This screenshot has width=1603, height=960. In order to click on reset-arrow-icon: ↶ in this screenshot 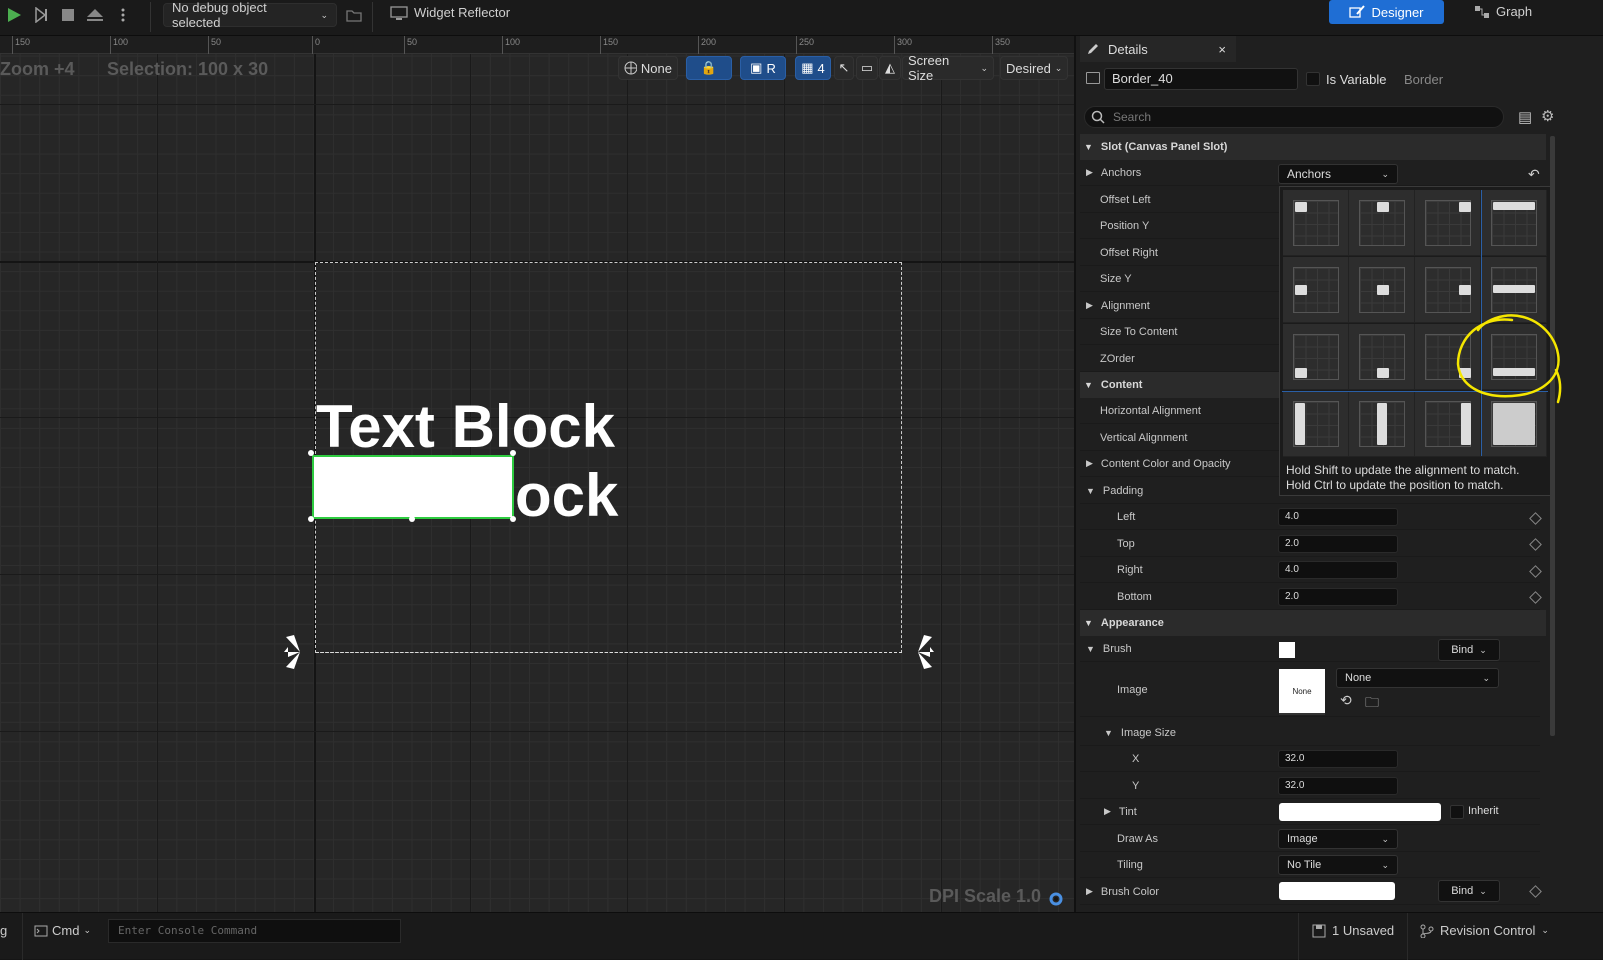, I will do `click(1534, 174)`.